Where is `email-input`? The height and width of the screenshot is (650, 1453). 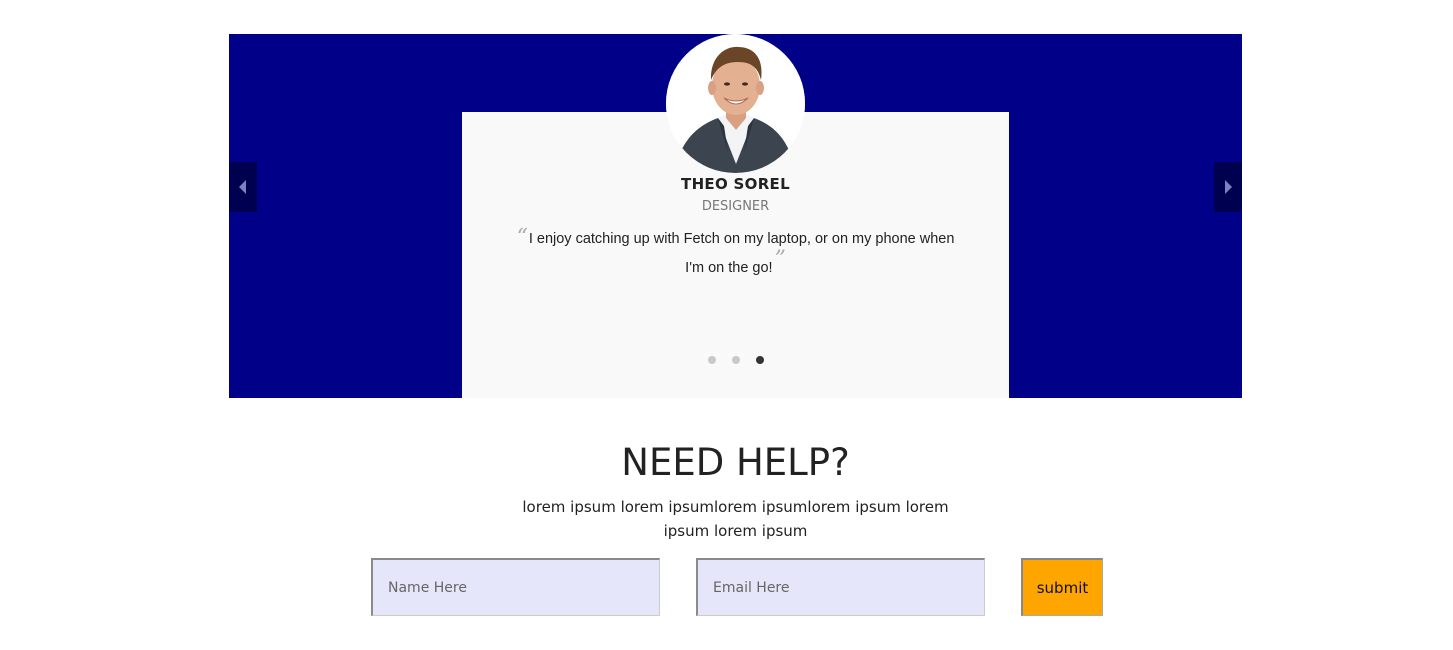
email-input is located at coordinates (840, 587).